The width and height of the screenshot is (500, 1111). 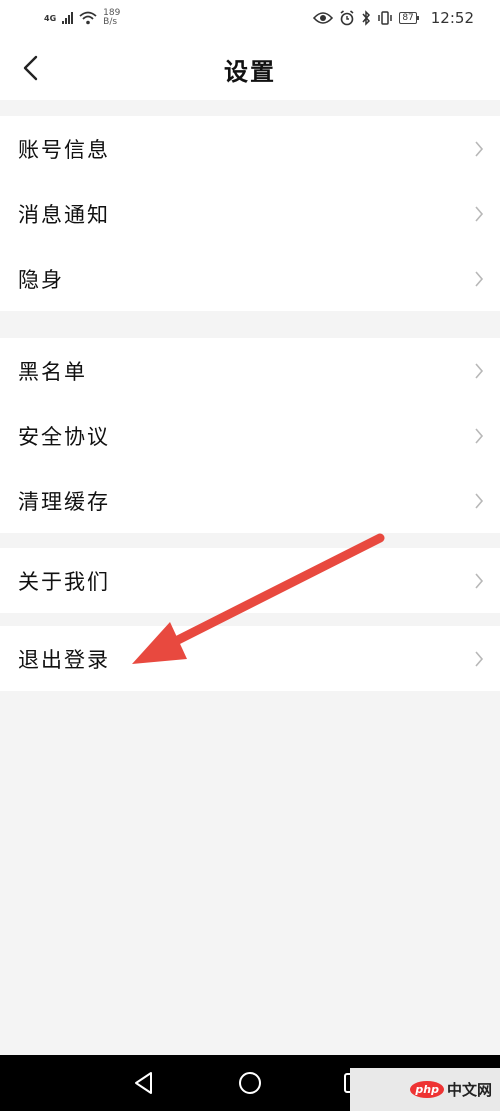 What do you see at coordinates (52, 371) in the screenshot?
I see `settings-item-label: 黑名单` at bounding box center [52, 371].